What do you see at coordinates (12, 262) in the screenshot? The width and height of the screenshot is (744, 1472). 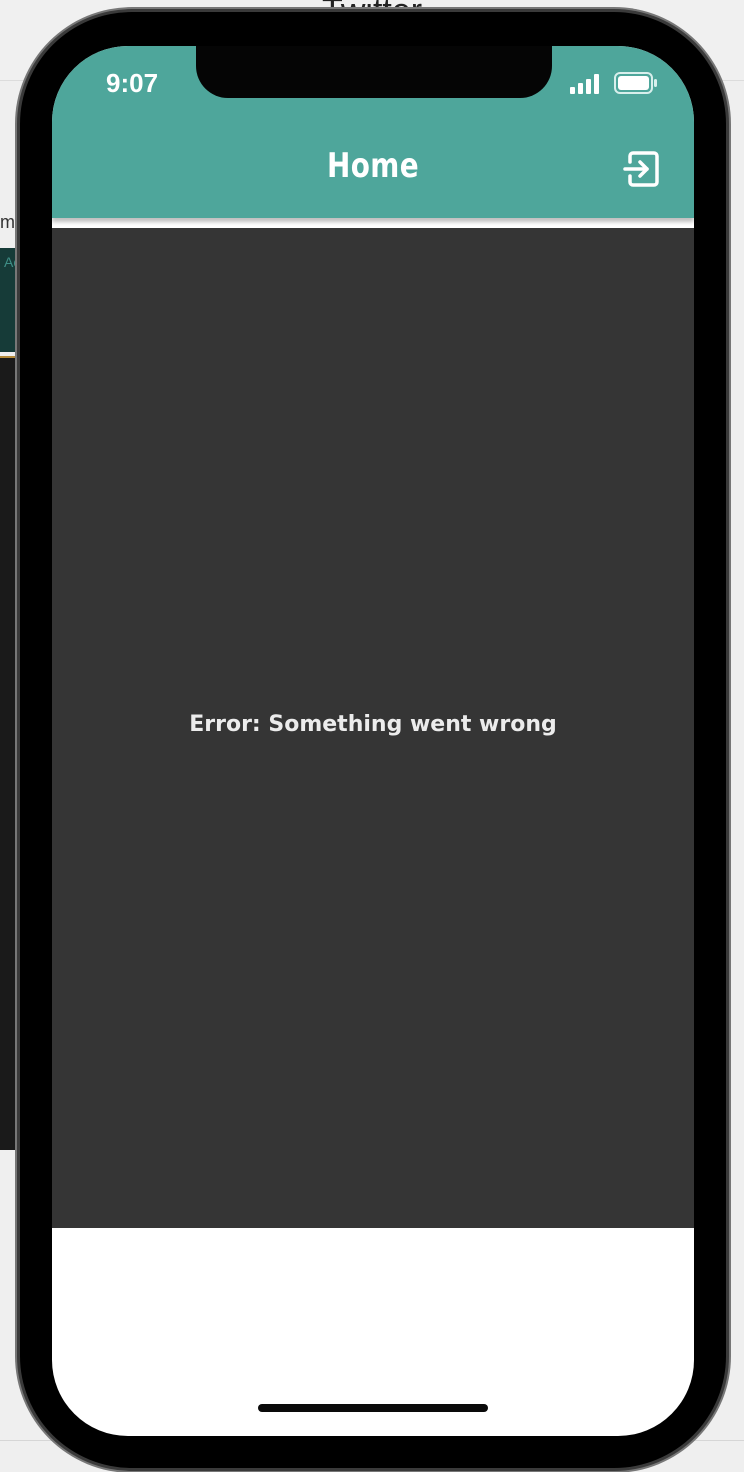 I see `background-side-tab-label: Ac` at bounding box center [12, 262].